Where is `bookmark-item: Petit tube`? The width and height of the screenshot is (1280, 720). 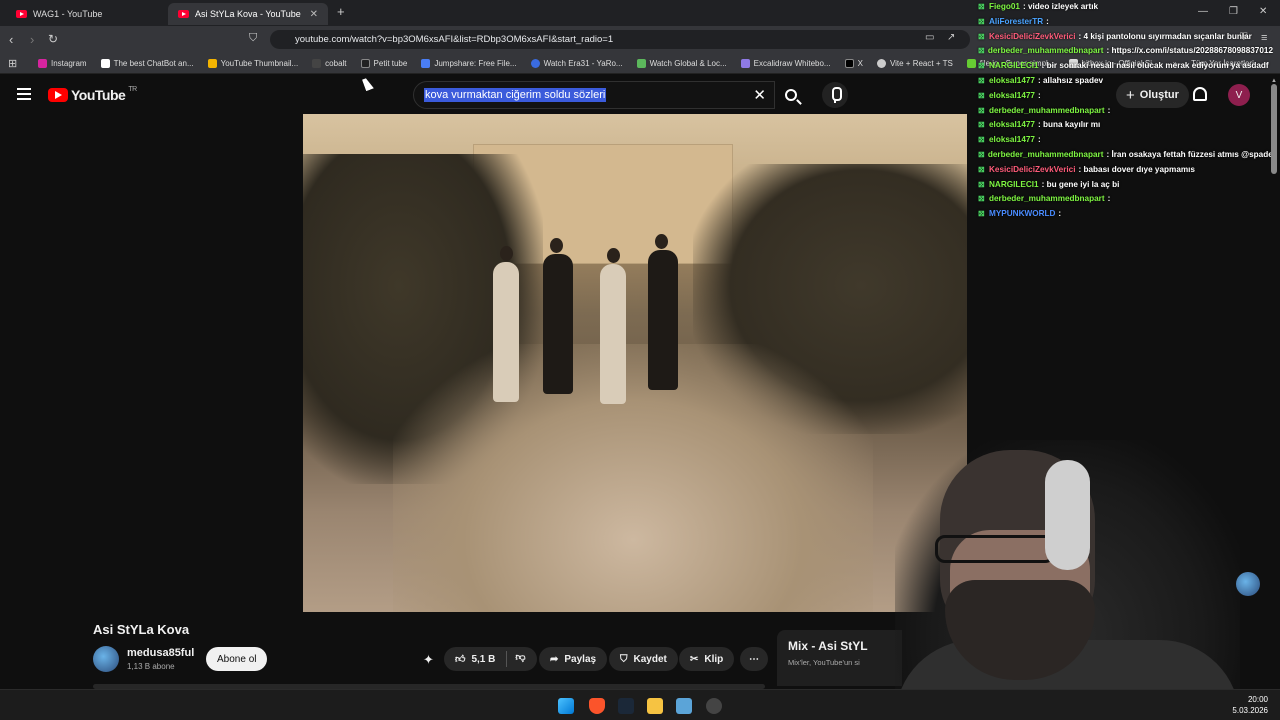 bookmark-item: Petit tube is located at coordinates (383, 63).